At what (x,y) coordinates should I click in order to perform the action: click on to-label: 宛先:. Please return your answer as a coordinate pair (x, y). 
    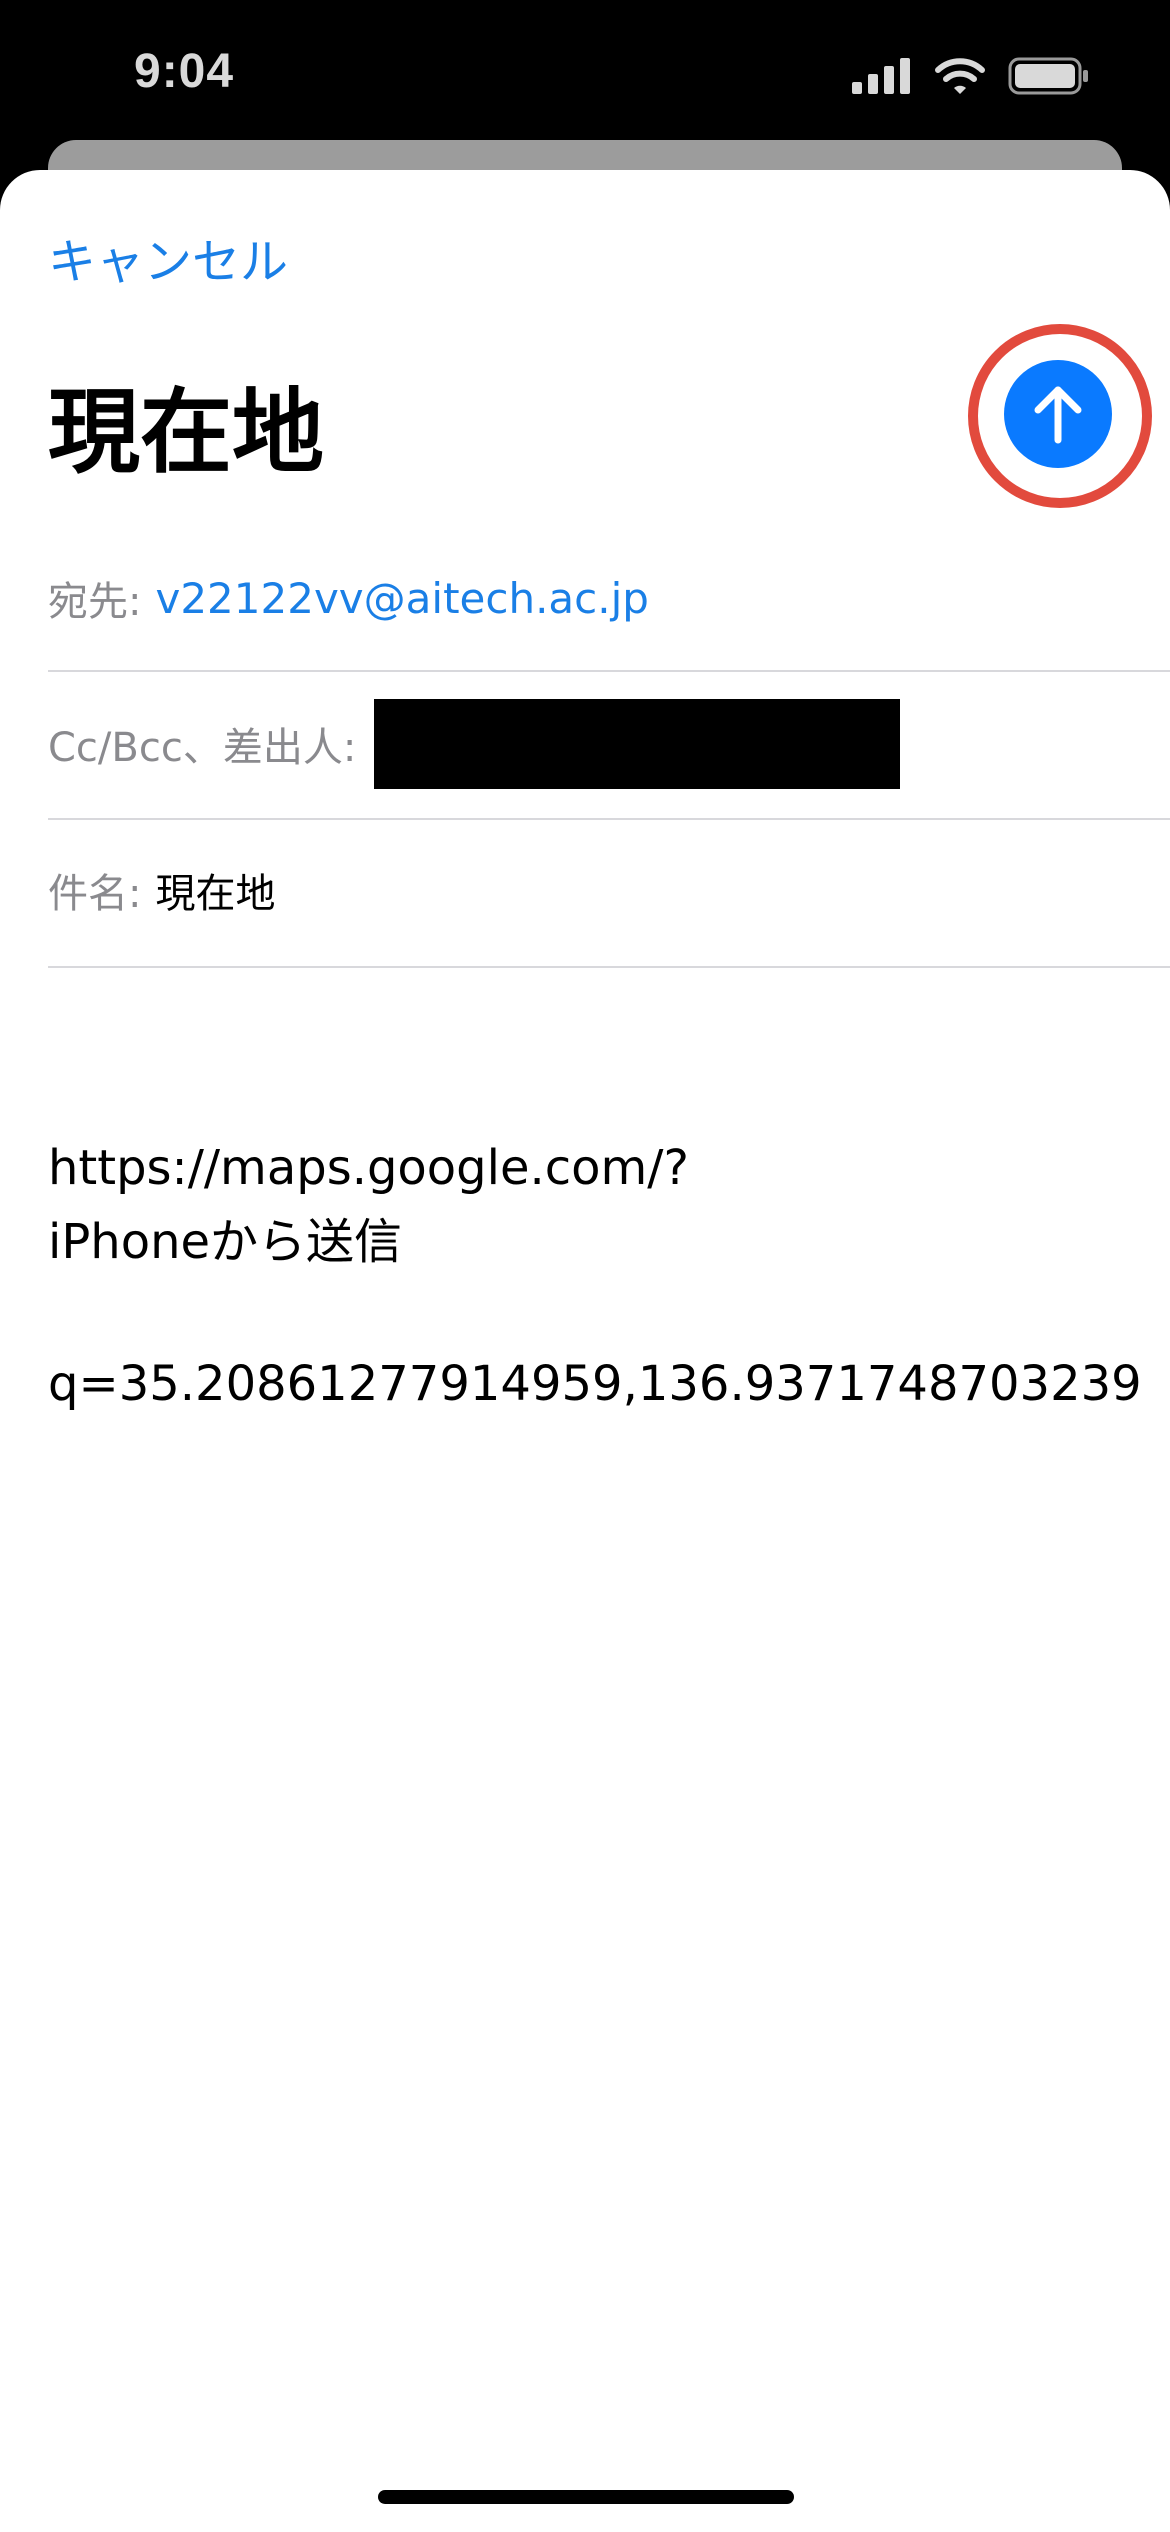
    Looking at the image, I should click on (95, 602).